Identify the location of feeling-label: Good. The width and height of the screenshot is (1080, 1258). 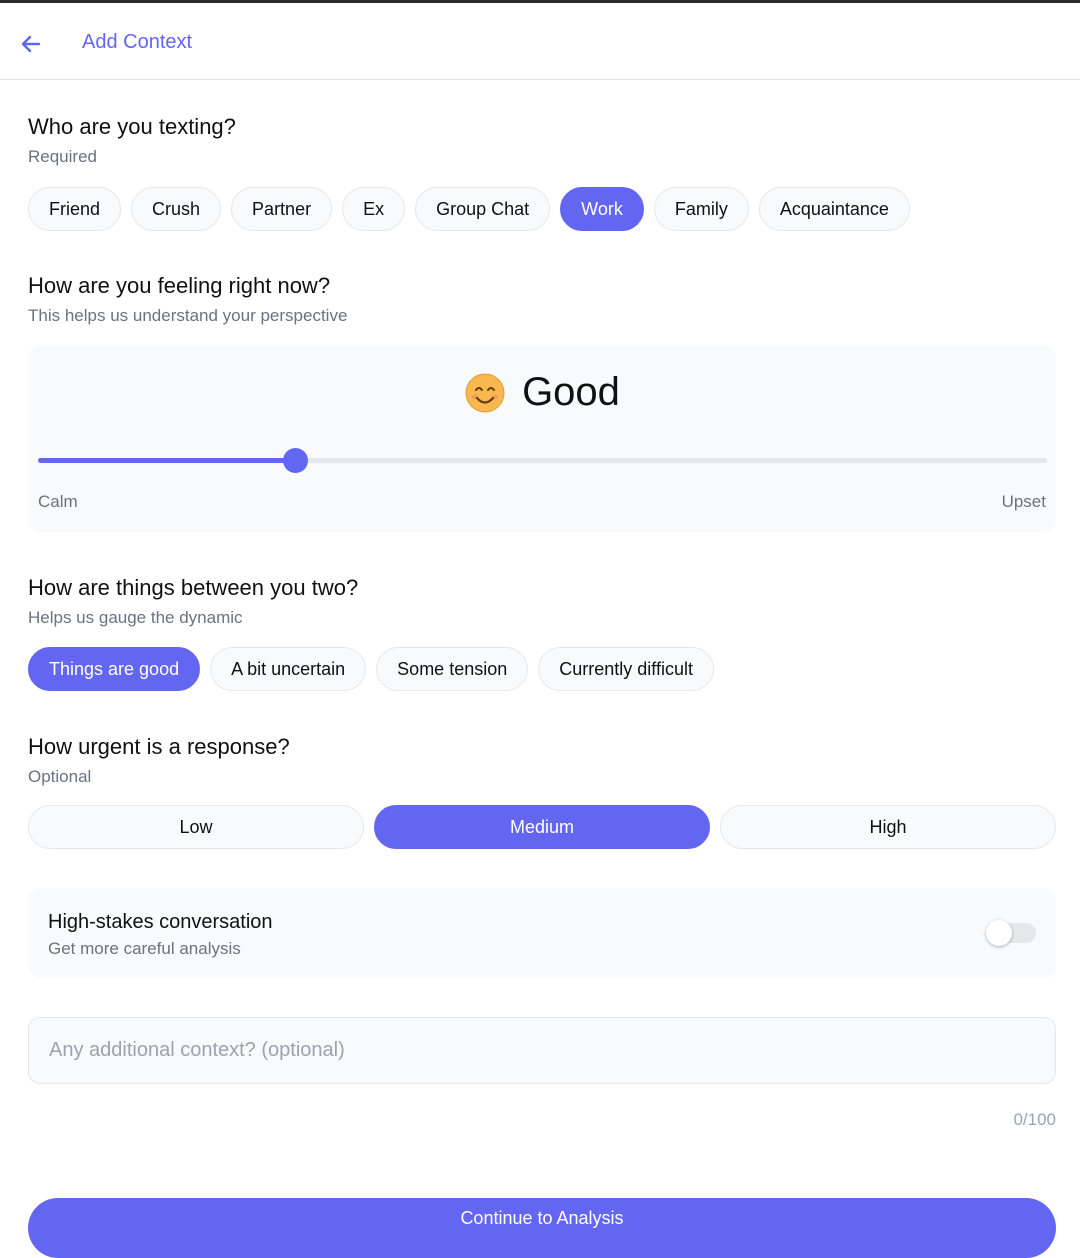
(571, 392).